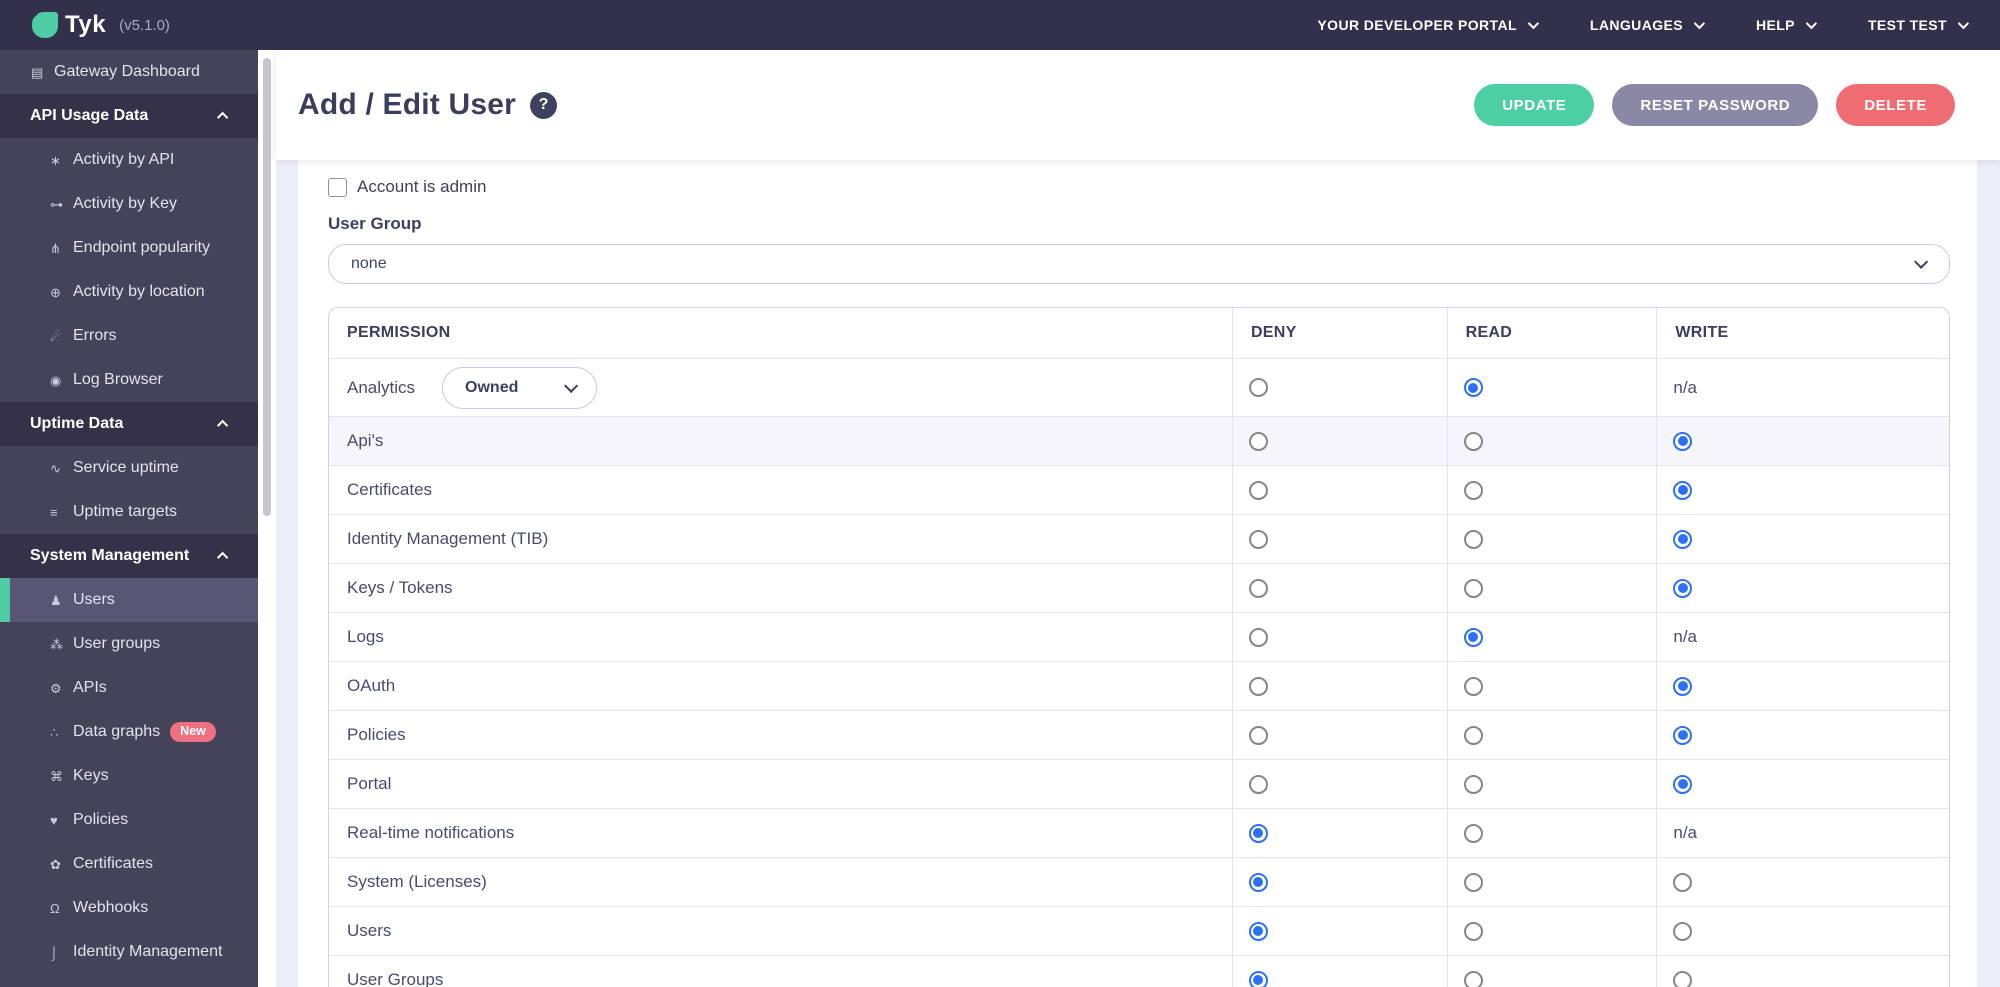  I want to click on sidebar-section-api-usage-data: API Usage Data, so click(129, 116).